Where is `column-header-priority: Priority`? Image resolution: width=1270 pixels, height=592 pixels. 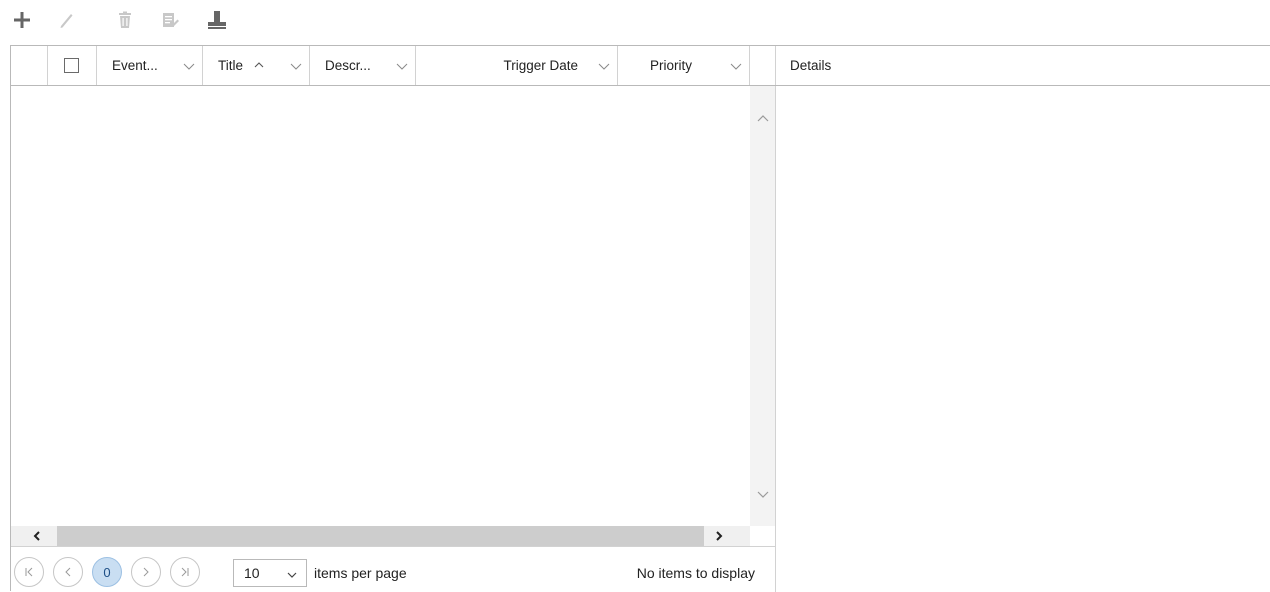 column-header-priority: Priority is located at coordinates (684, 65).